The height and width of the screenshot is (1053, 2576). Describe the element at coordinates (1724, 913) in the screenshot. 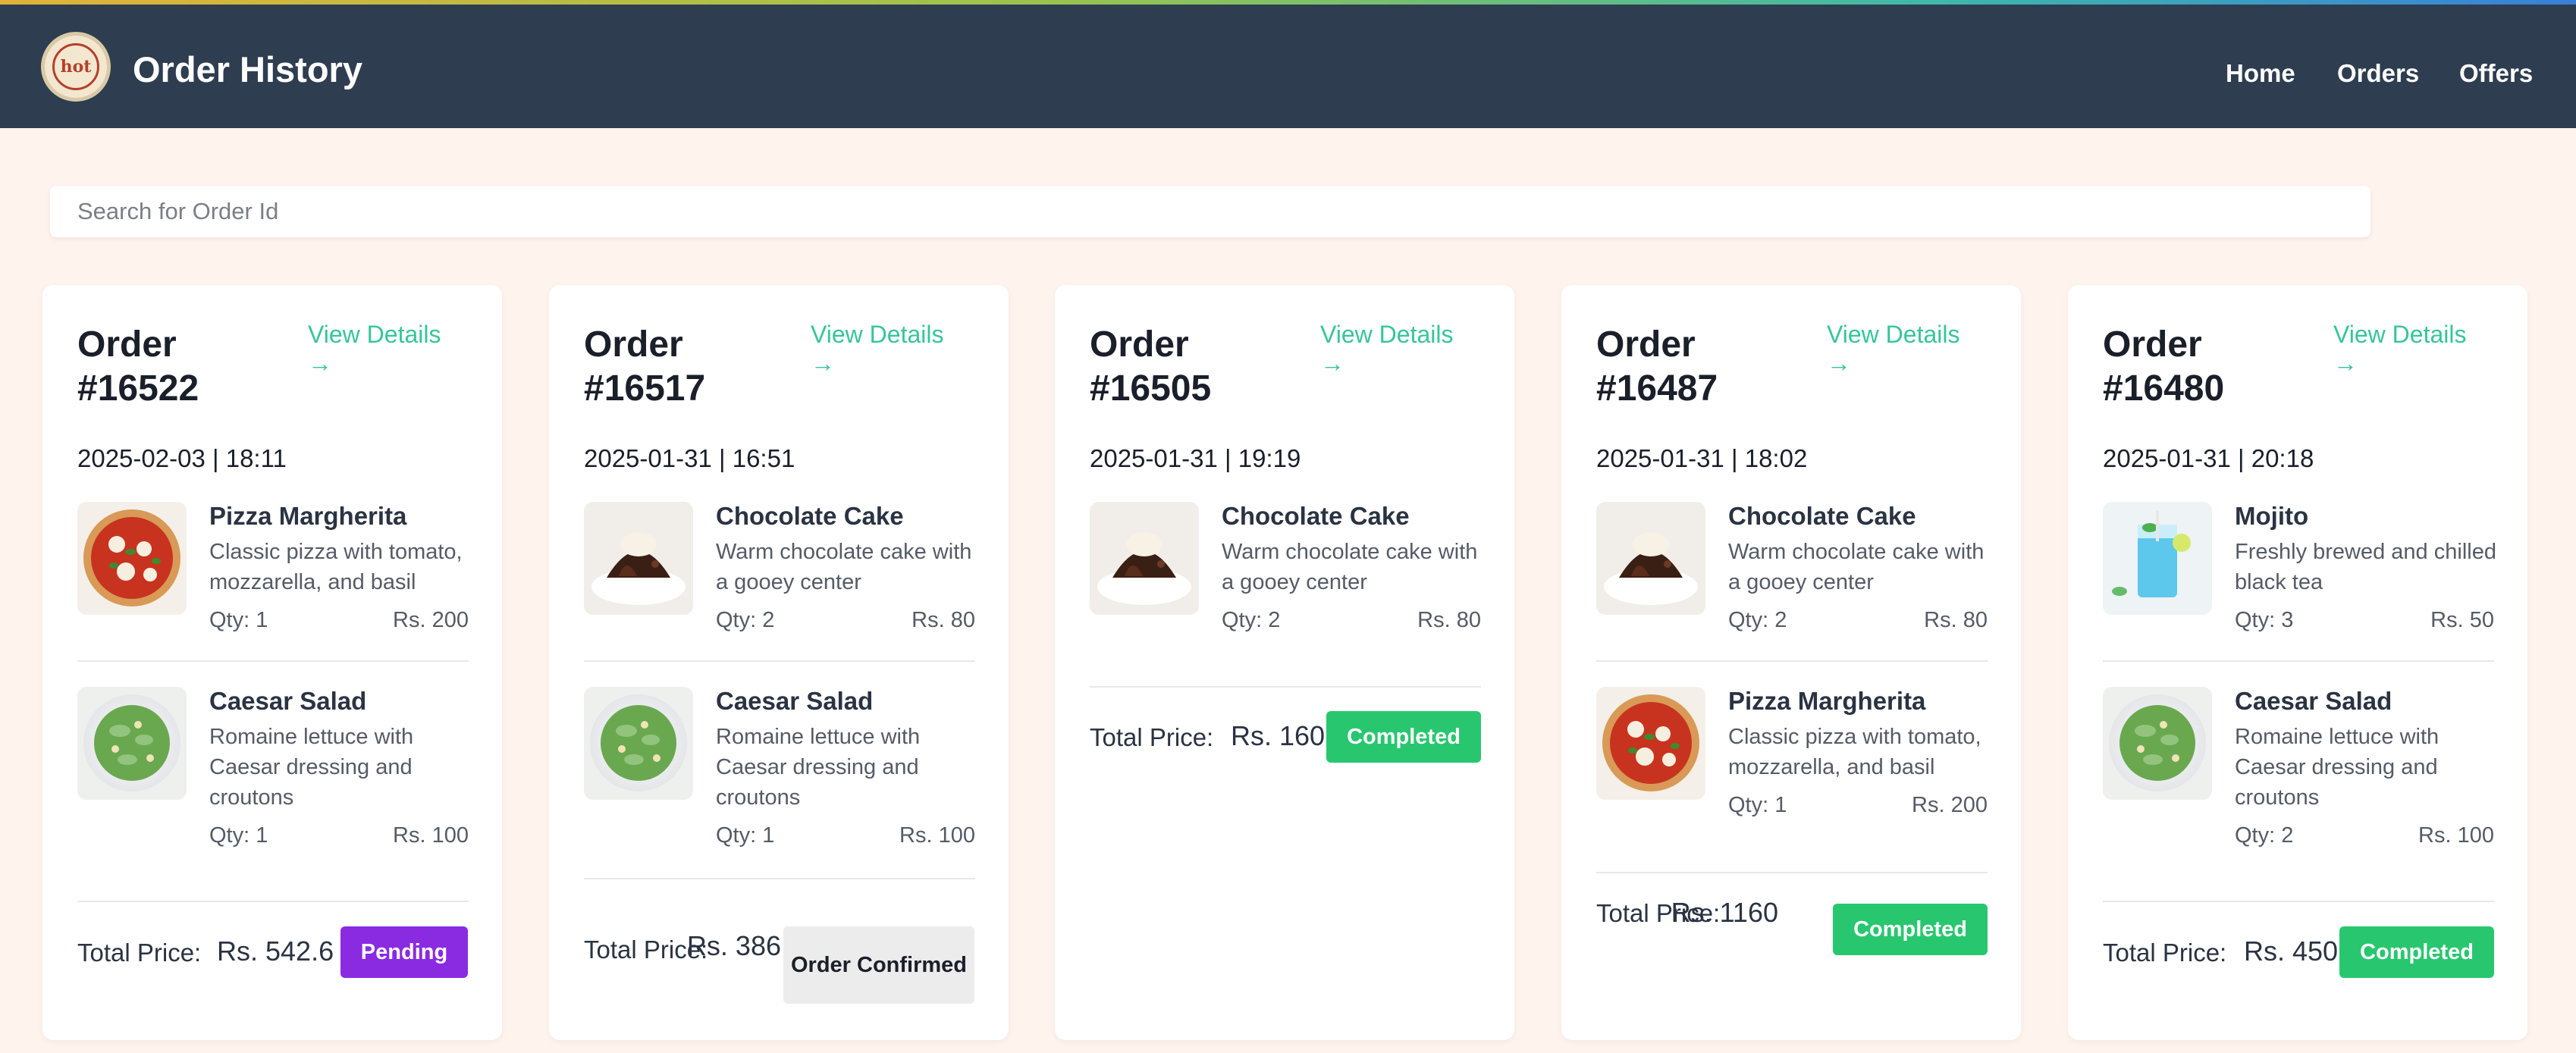

I see `total-price-value: Rs. 1160` at that location.